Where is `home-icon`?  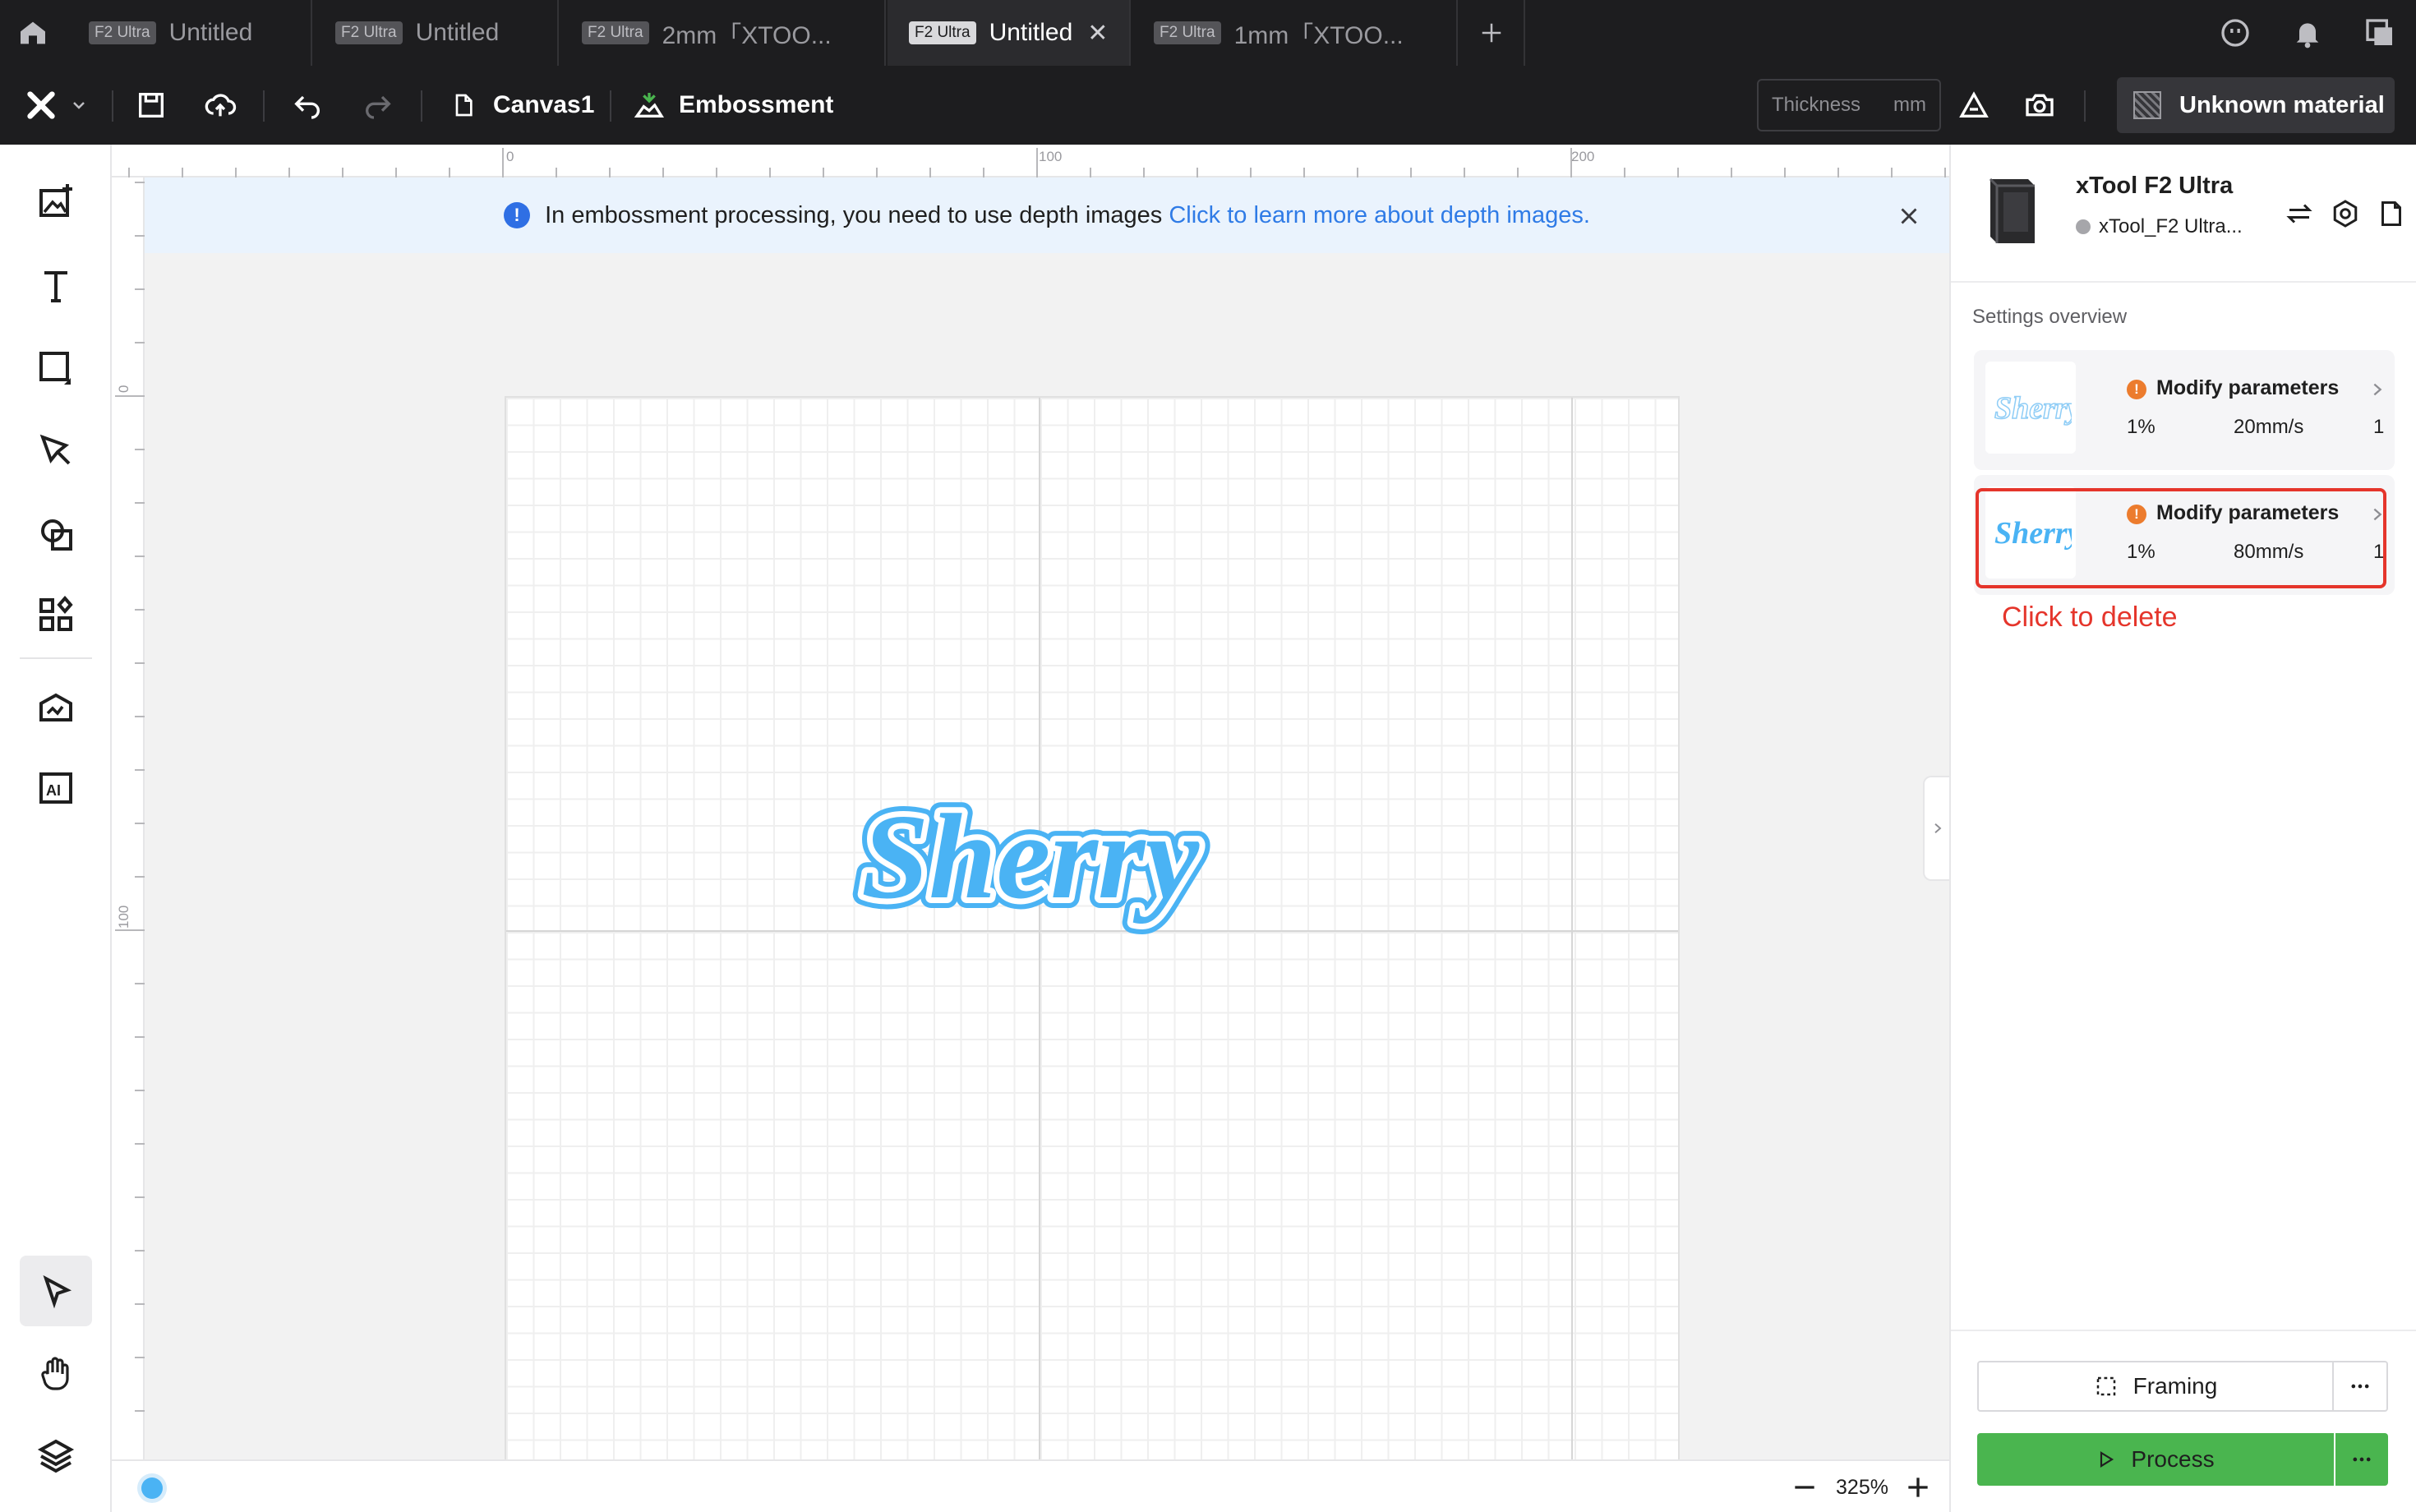 home-icon is located at coordinates (33, 32).